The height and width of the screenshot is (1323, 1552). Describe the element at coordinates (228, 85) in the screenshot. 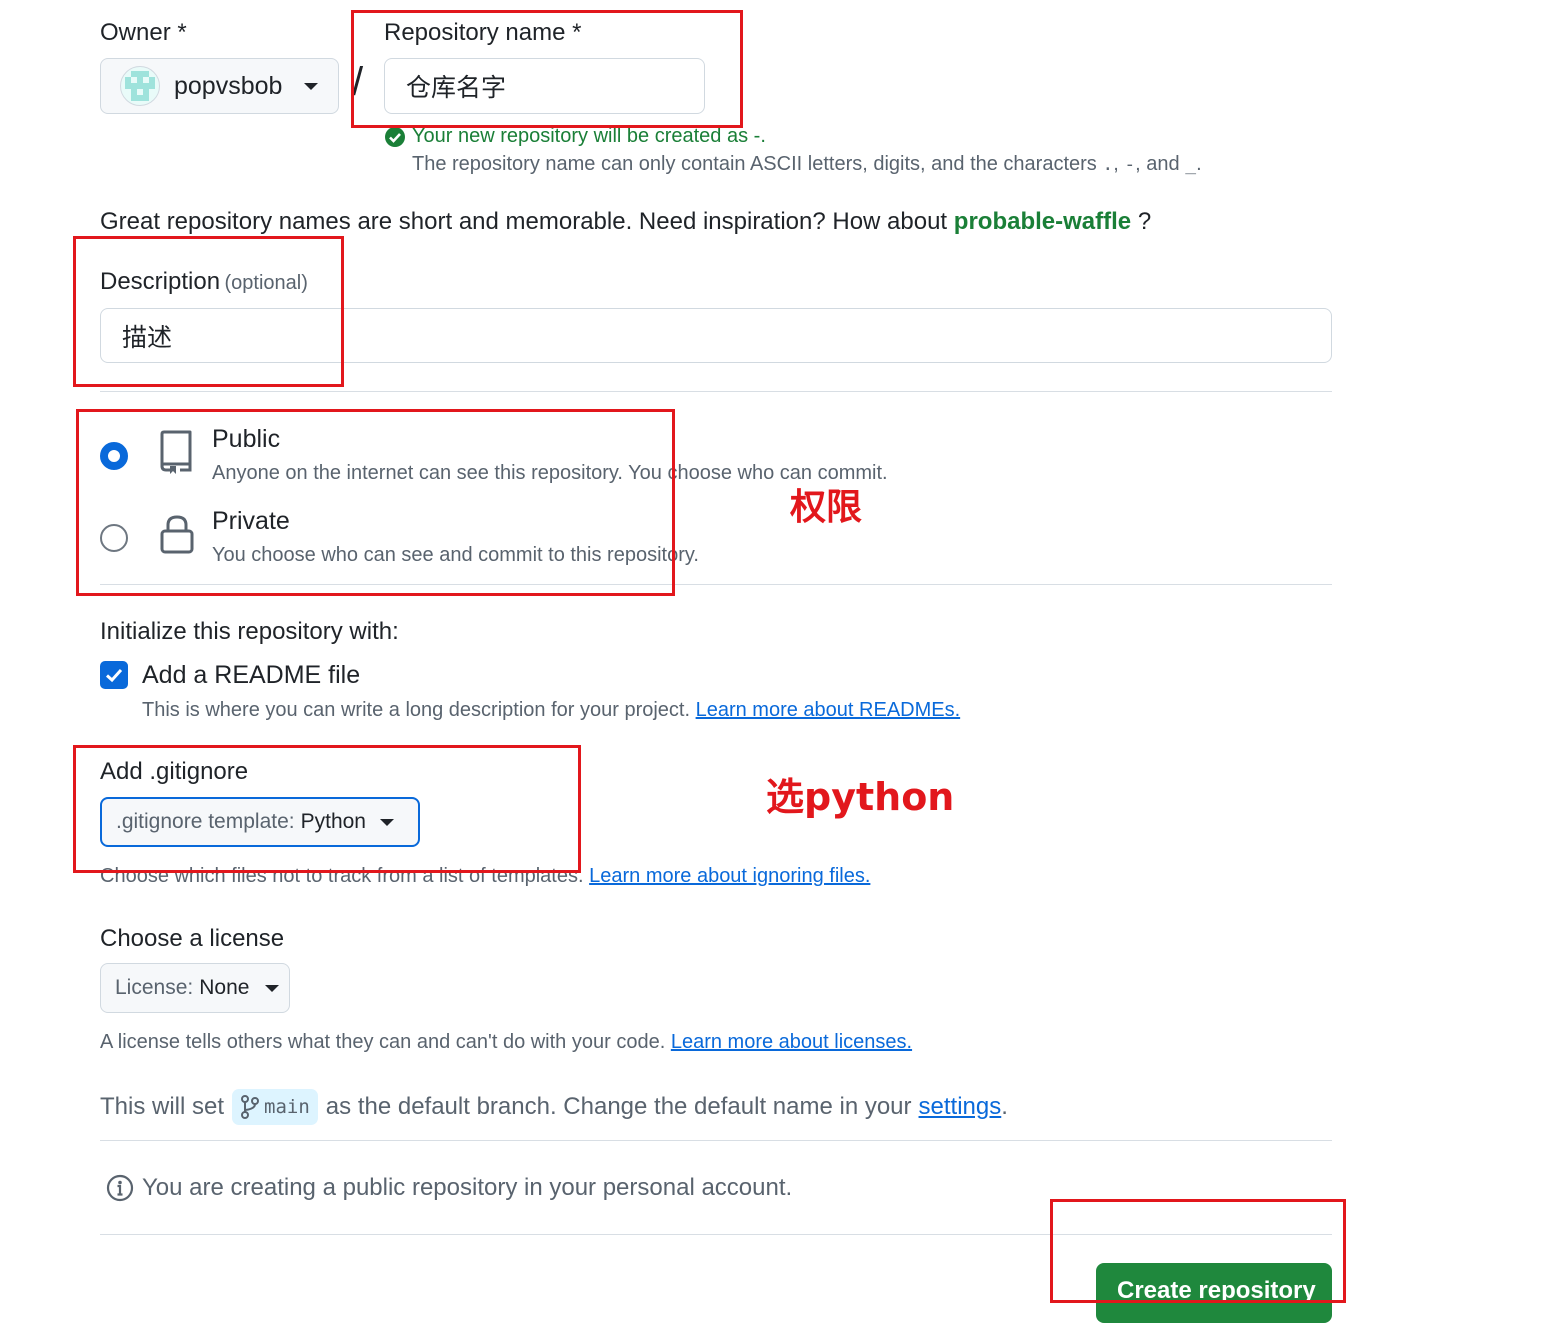

I see `owner-value: popvsbob` at that location.